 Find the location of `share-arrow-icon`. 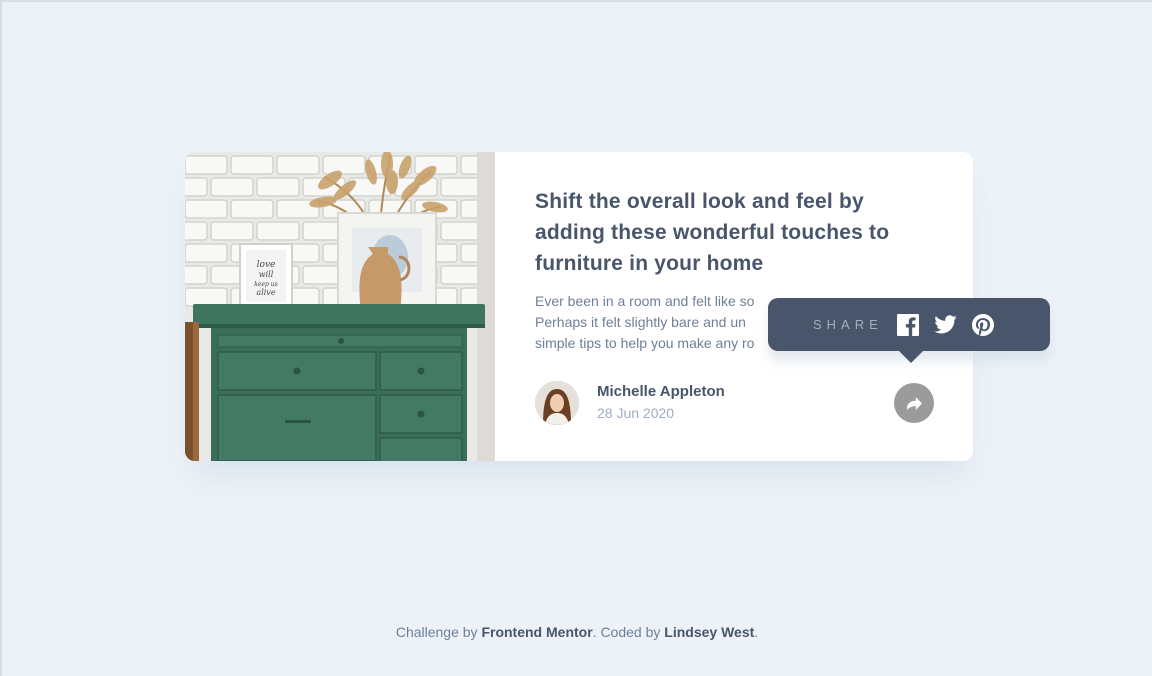

share-arrow-icon is located at coordinates (914, 403).